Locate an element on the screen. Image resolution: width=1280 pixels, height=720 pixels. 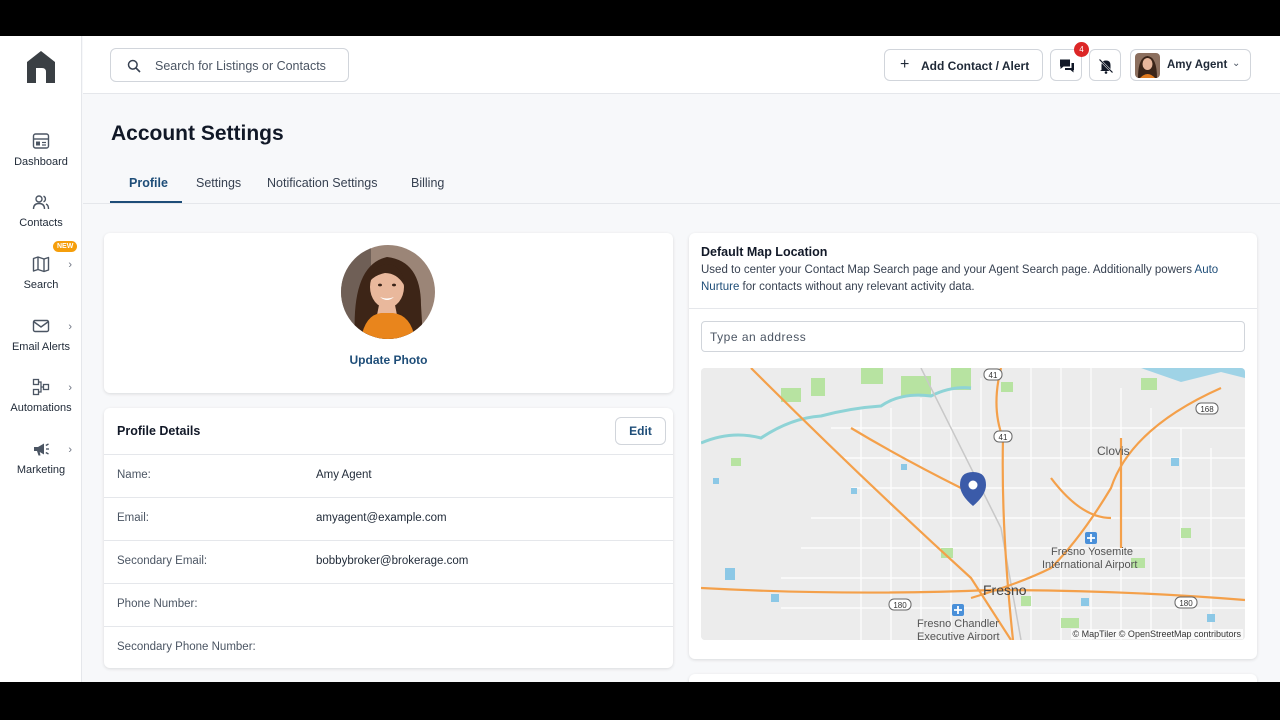
sidebar-item-dashboard: Dashboard is located at coordinates (41, 157).